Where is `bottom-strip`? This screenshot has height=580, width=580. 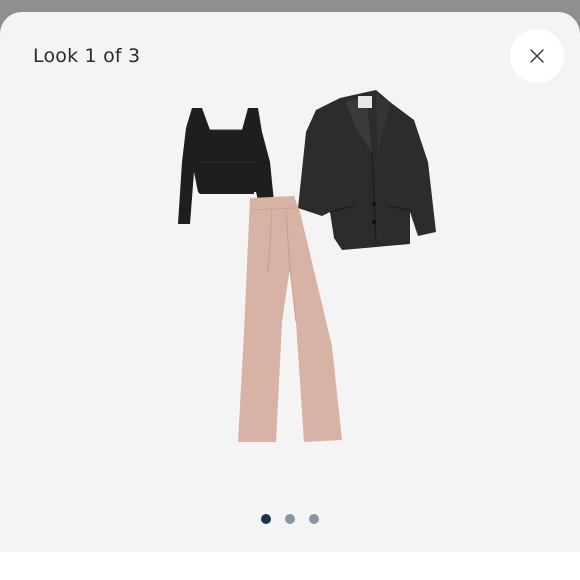 bottom-strip is located at coordinates (290, 566).